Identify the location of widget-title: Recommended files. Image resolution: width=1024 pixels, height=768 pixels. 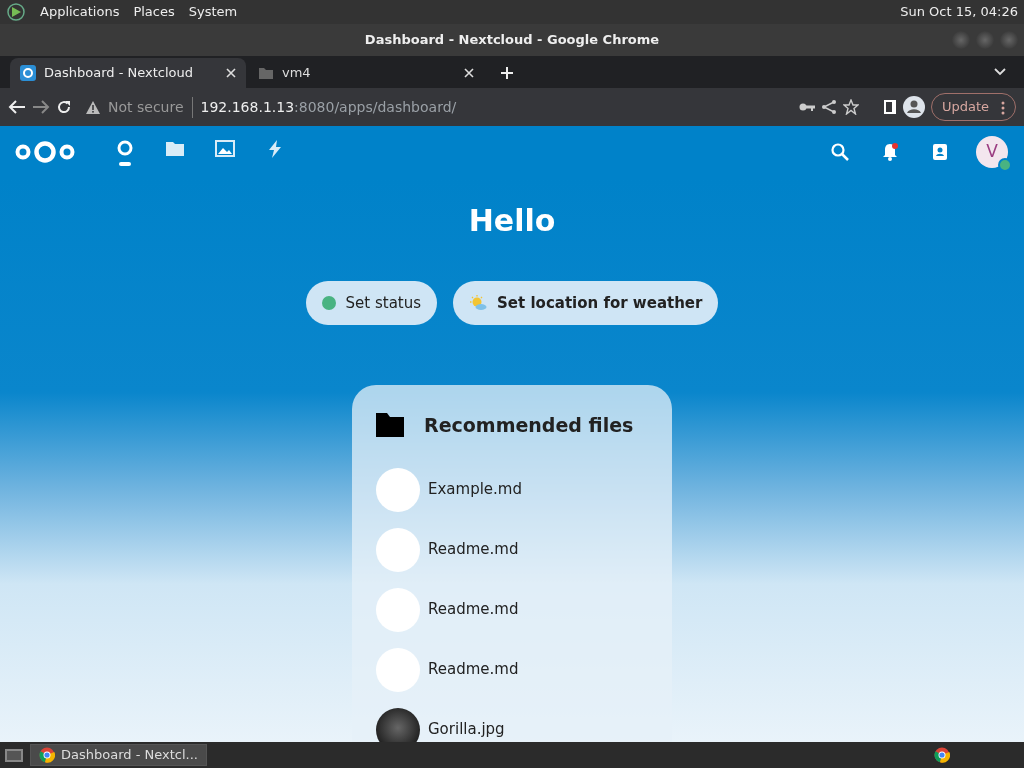
(529, 425).